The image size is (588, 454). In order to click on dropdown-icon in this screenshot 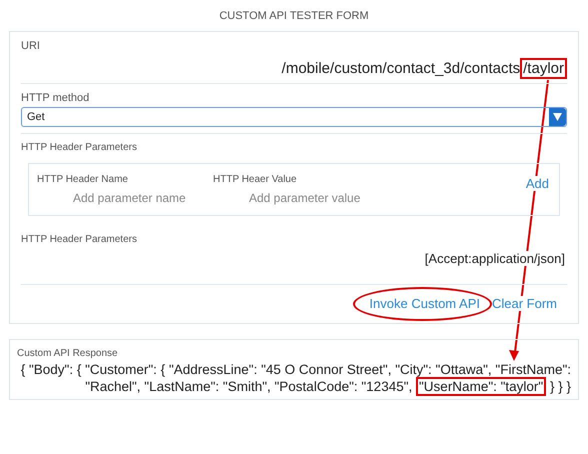, I will do `click(557, 117)`.